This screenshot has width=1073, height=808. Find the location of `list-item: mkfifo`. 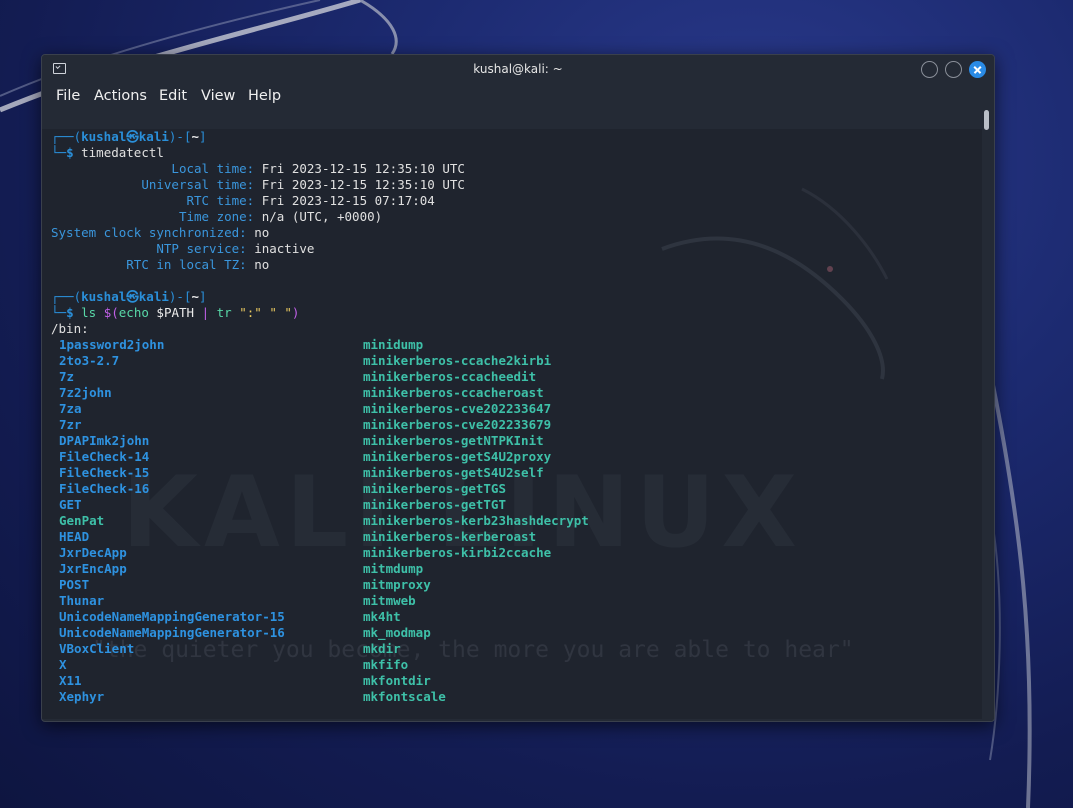

list-item: mkfifo is located at coordinates (386, 664).